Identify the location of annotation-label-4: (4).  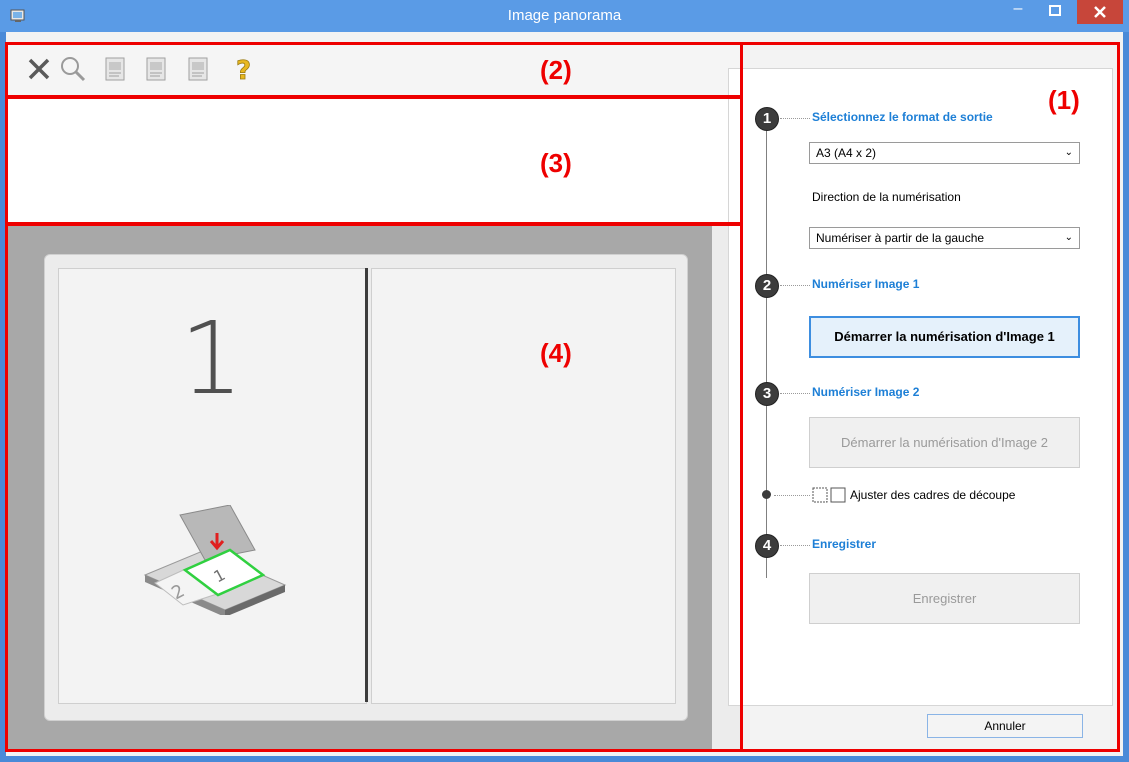
(556, 353).